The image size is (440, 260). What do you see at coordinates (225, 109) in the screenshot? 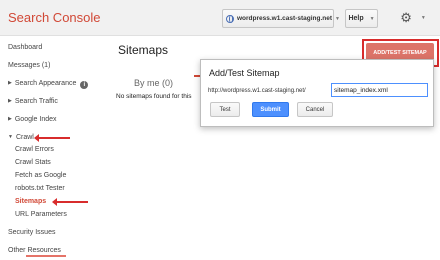
I see `test-button: Test` at bounding box center [225, 109].